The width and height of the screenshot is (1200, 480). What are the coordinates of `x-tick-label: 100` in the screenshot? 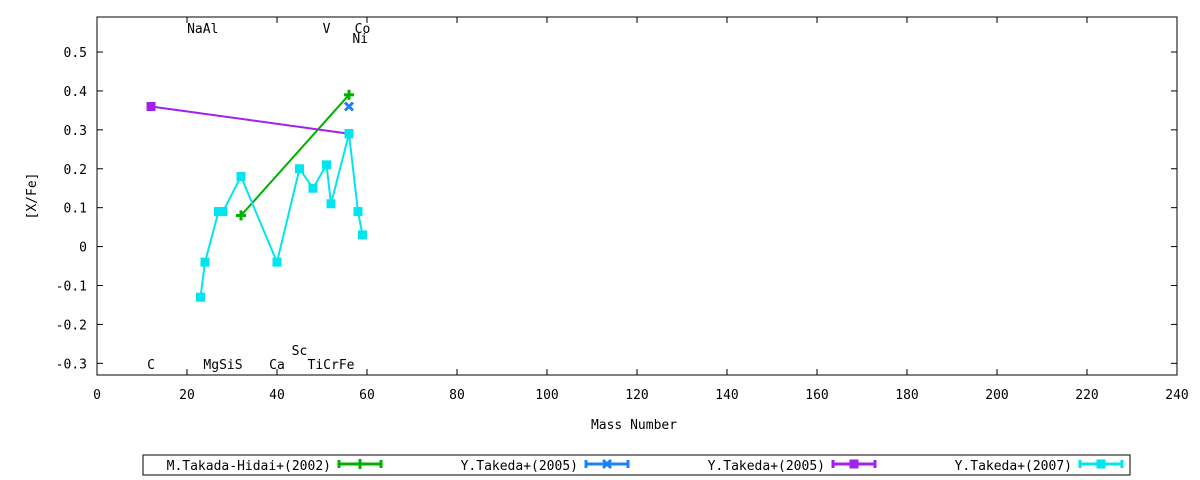 It's located at (546, 395).